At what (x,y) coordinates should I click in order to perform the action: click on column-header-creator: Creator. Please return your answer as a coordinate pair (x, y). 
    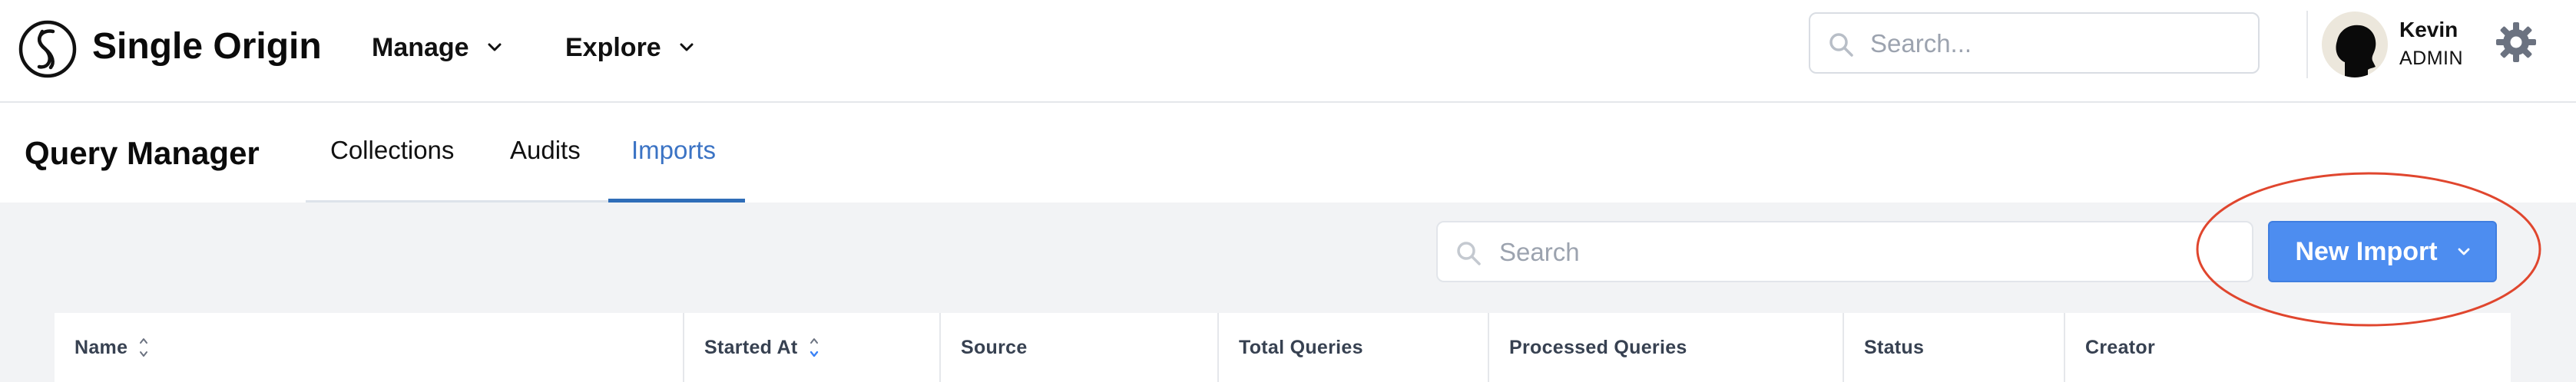
    Looking at the image, I should click on (2288, 347).